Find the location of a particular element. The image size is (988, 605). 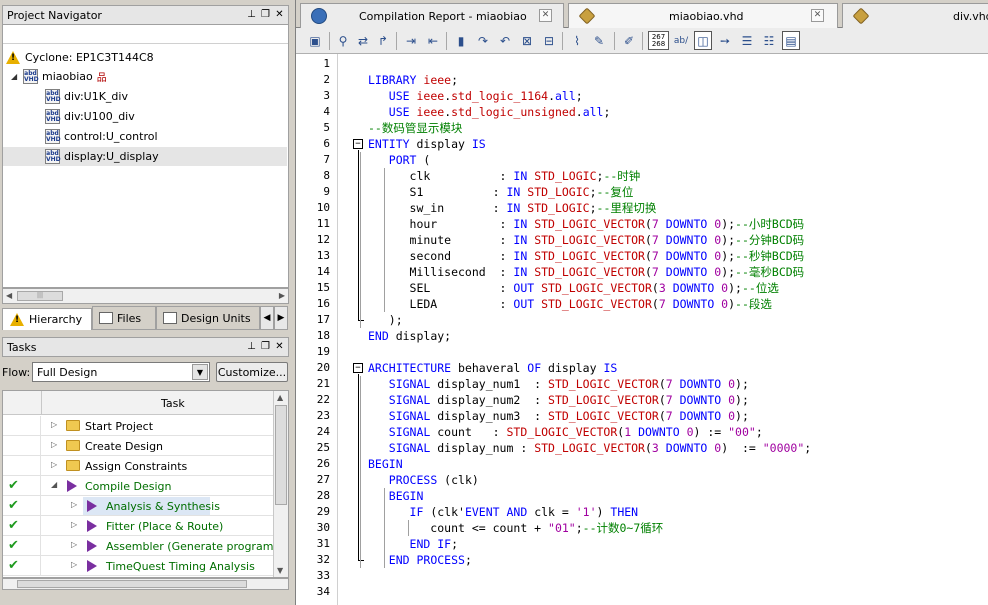

tab-compilation-report: Compilation Report - miaobiao ✕ is located at coordinates (432, 15).